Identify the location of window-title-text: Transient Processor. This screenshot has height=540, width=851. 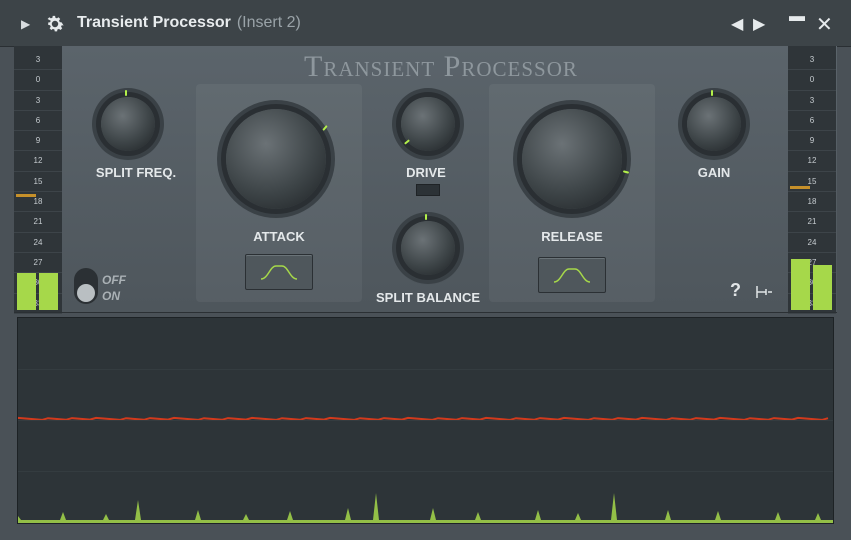
(154, 22).